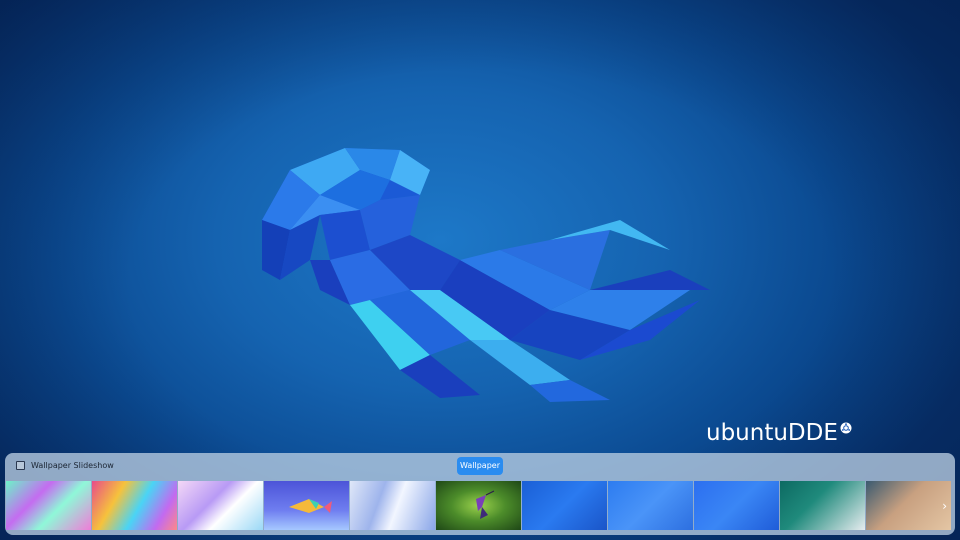  I want to click on brand-text: ubuntuDDE, so click(772, 433).